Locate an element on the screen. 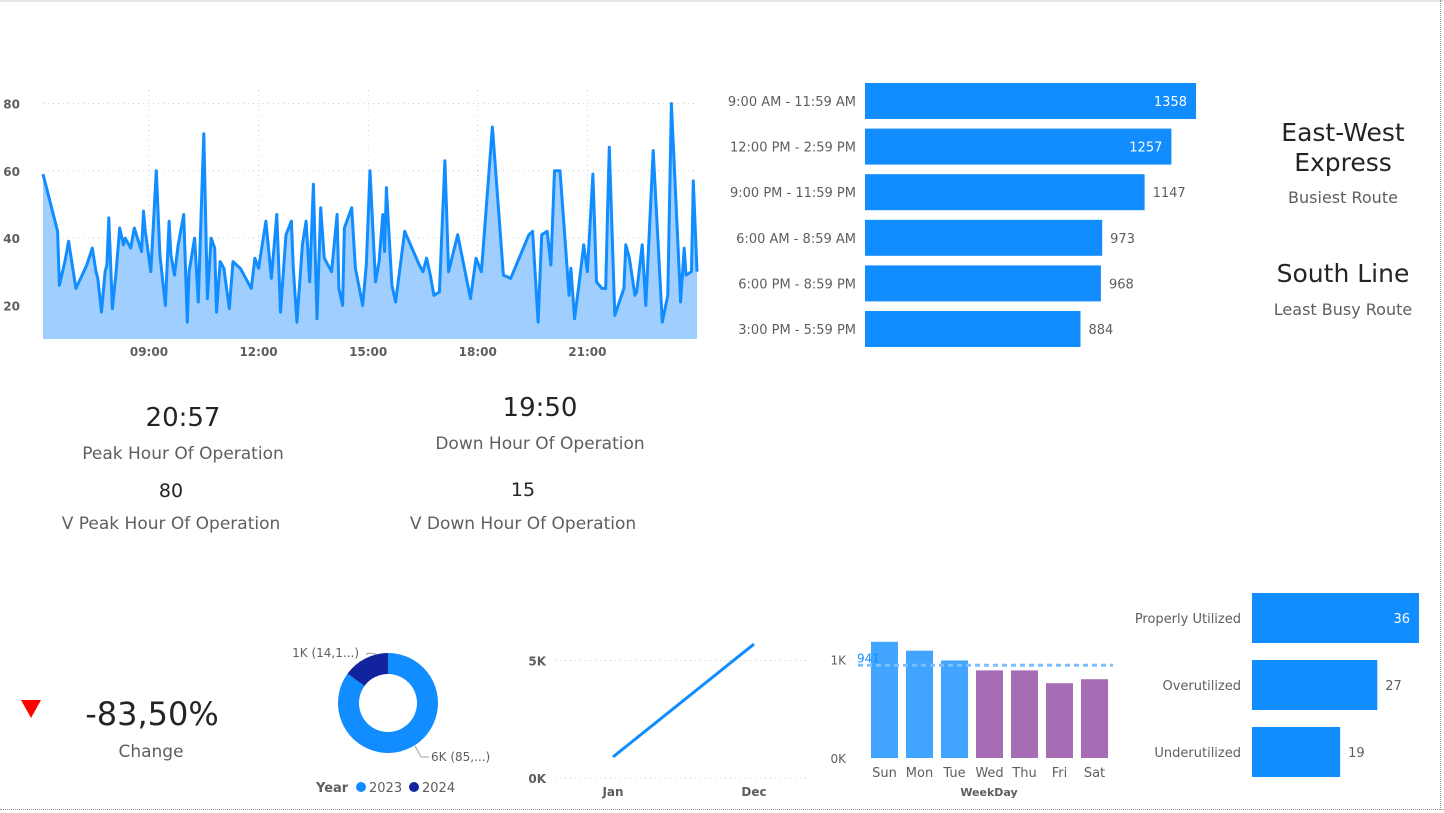  hourly-x-tick-label: 21:00 is located at coordinates (587, 352).